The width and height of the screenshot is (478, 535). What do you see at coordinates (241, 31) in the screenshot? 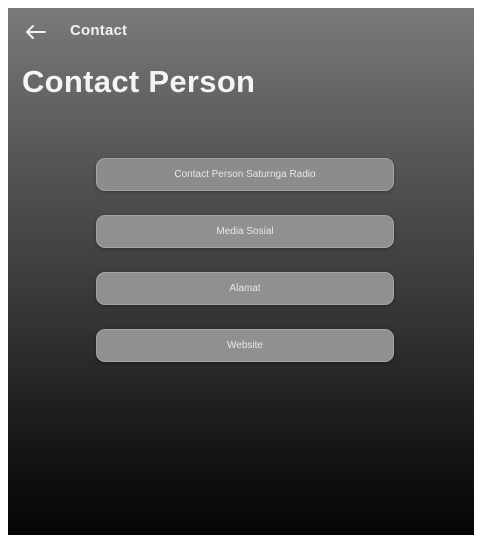
I see `app-bar: Contact` at bounding box center [241, 31].